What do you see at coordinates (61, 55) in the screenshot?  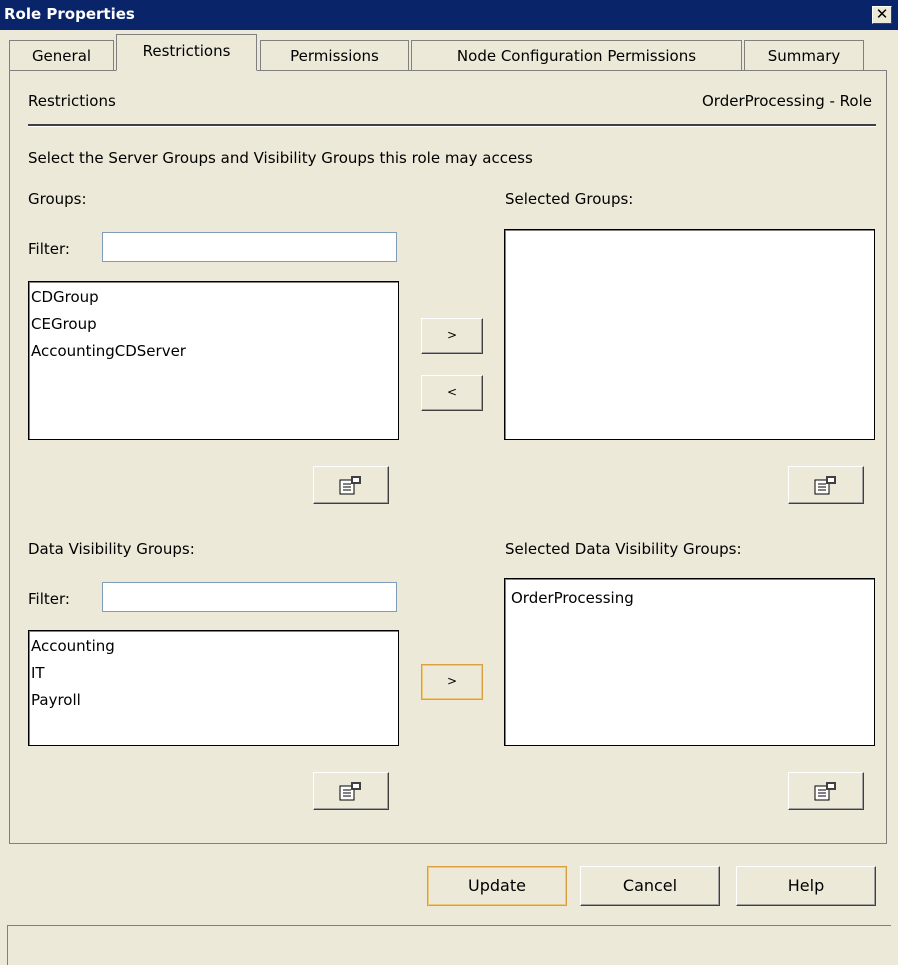 I see `tab-general: General` at bounding box center [61, 55].